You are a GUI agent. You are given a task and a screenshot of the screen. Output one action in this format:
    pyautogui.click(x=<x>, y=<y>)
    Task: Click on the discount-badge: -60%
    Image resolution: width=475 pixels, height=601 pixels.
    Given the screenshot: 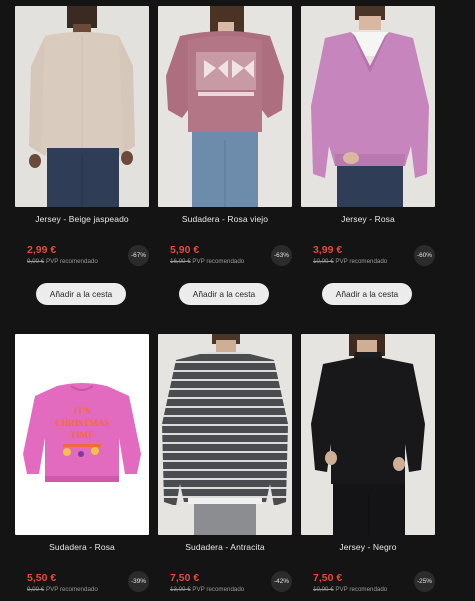 What is the action you would take?
    pyautogui.click(x=424, y=255)
    